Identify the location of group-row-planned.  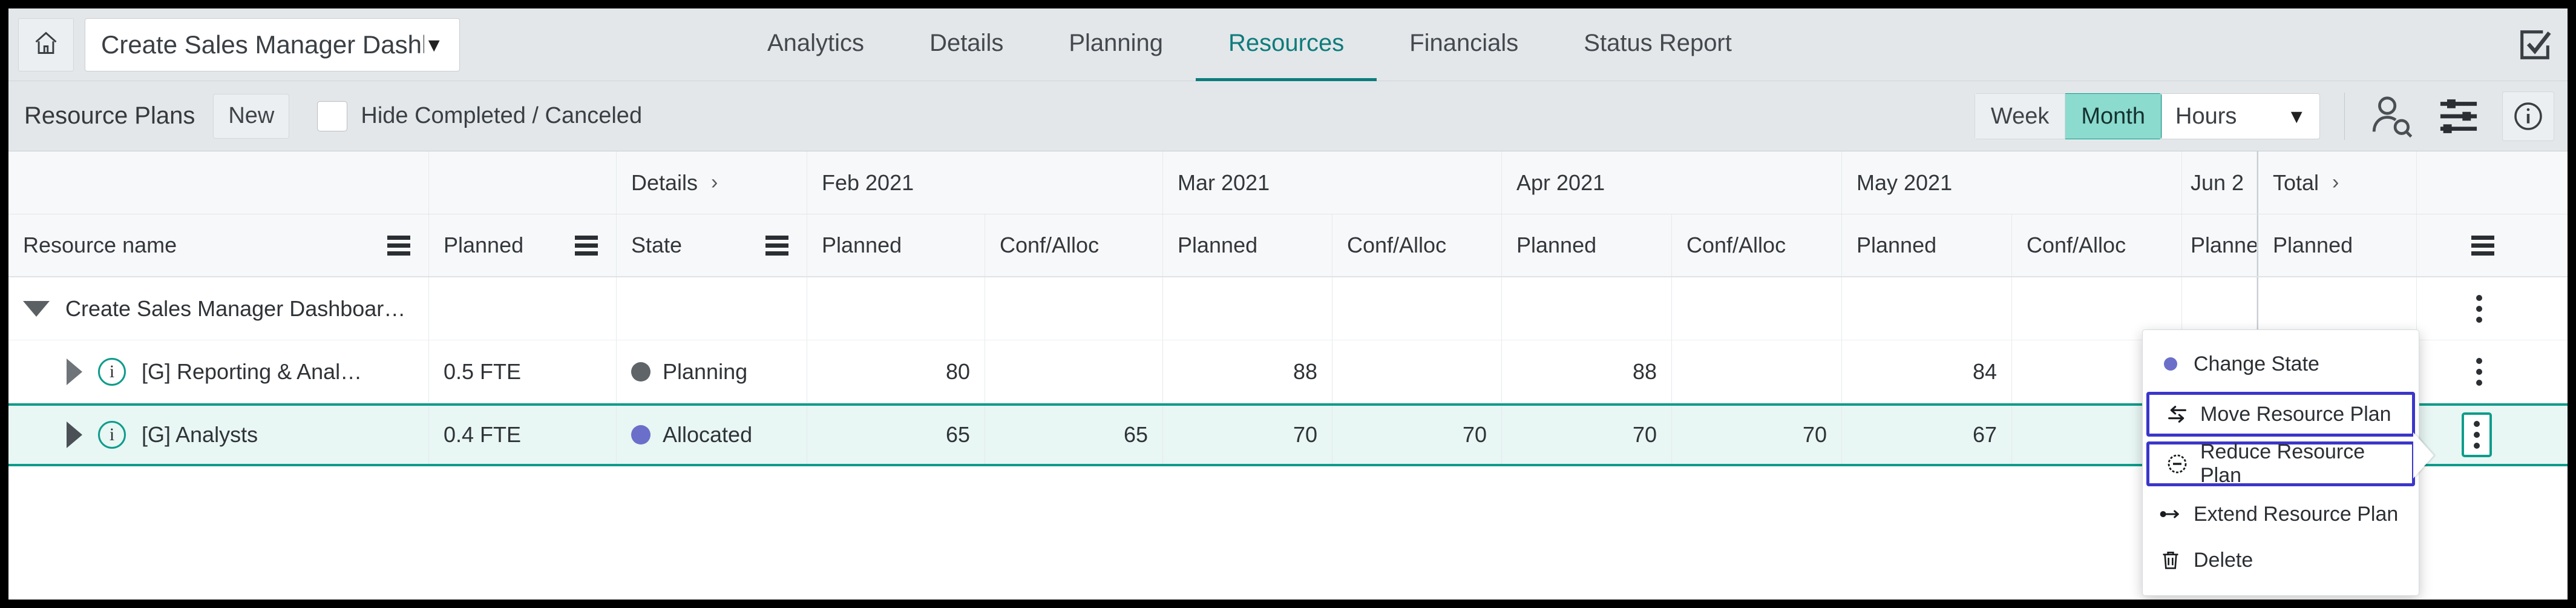
(523, 309).